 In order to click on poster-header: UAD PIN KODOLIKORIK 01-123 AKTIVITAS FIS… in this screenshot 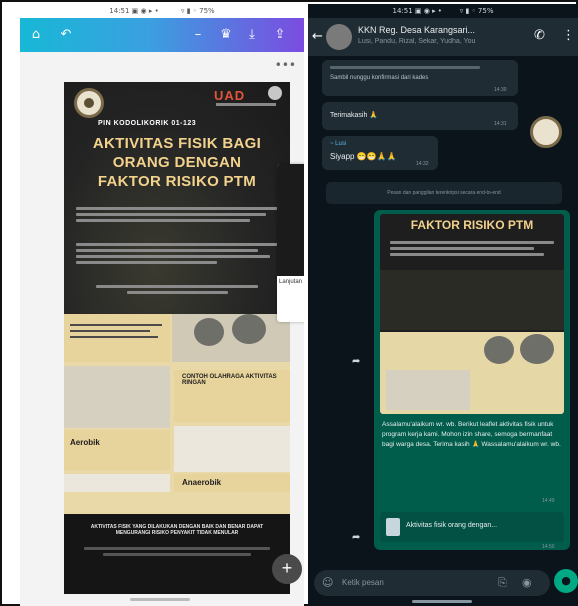, I will do `click(177, 198)`.